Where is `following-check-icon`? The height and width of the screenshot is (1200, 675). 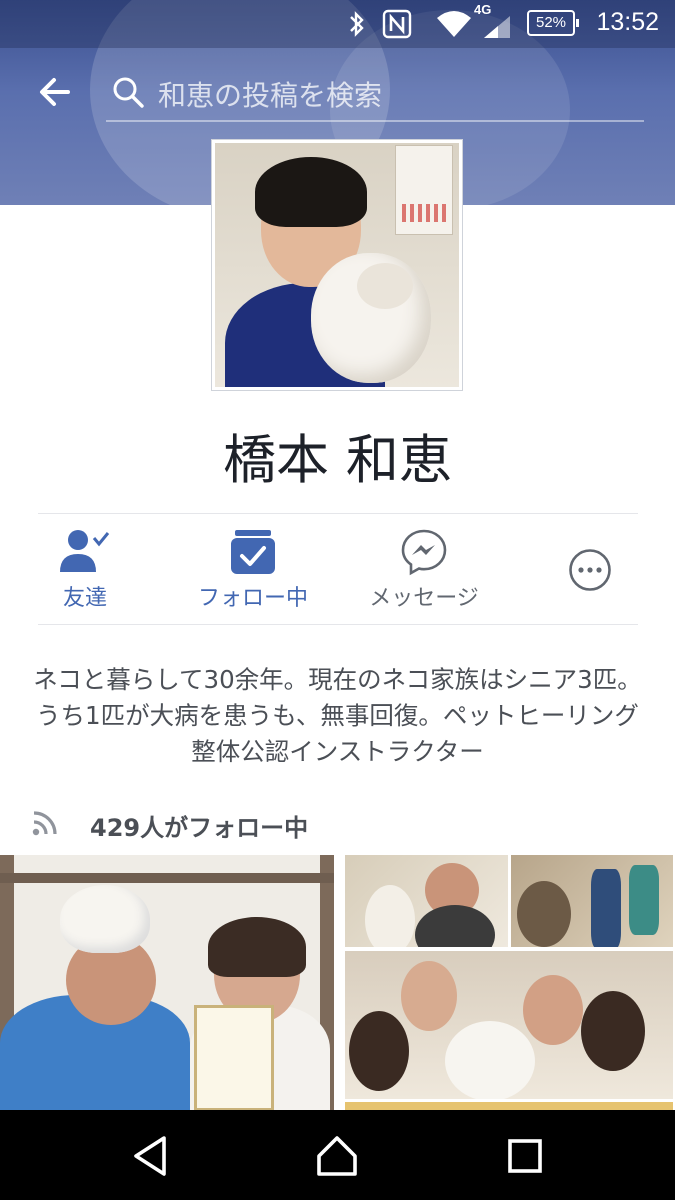
following-check-icon is located at coordinates (253, 552).